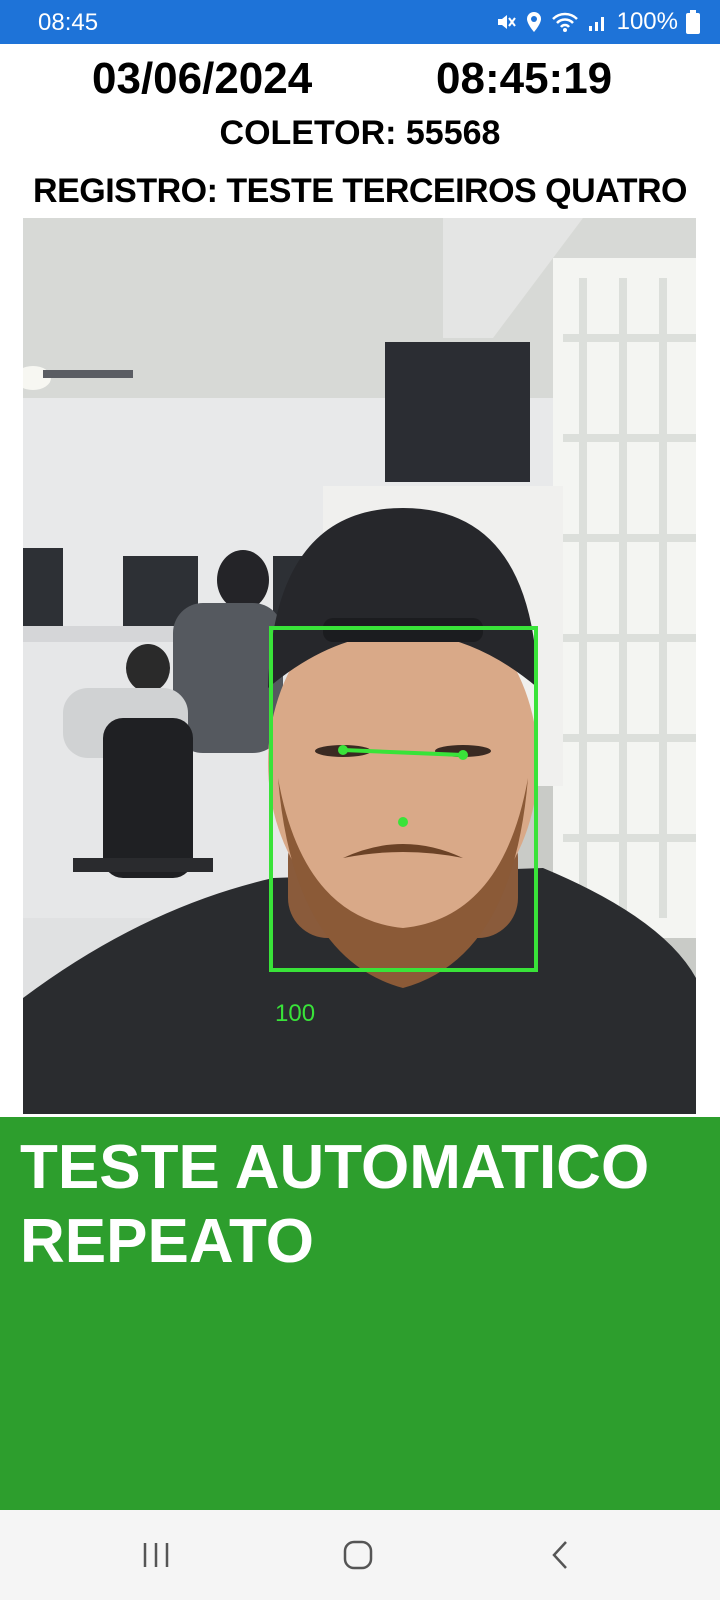  Describe the element at coordinates (565, 22) in the screenshot. I see `wifi-icon` at that location.